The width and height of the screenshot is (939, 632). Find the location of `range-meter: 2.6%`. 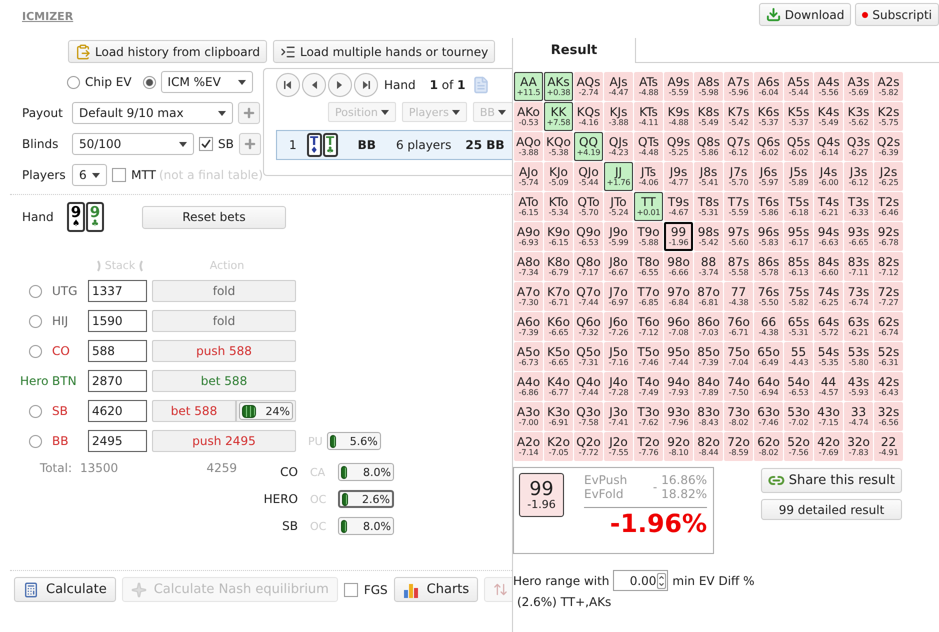

range-meter: 2.6% is located at coordinates (366, 499).